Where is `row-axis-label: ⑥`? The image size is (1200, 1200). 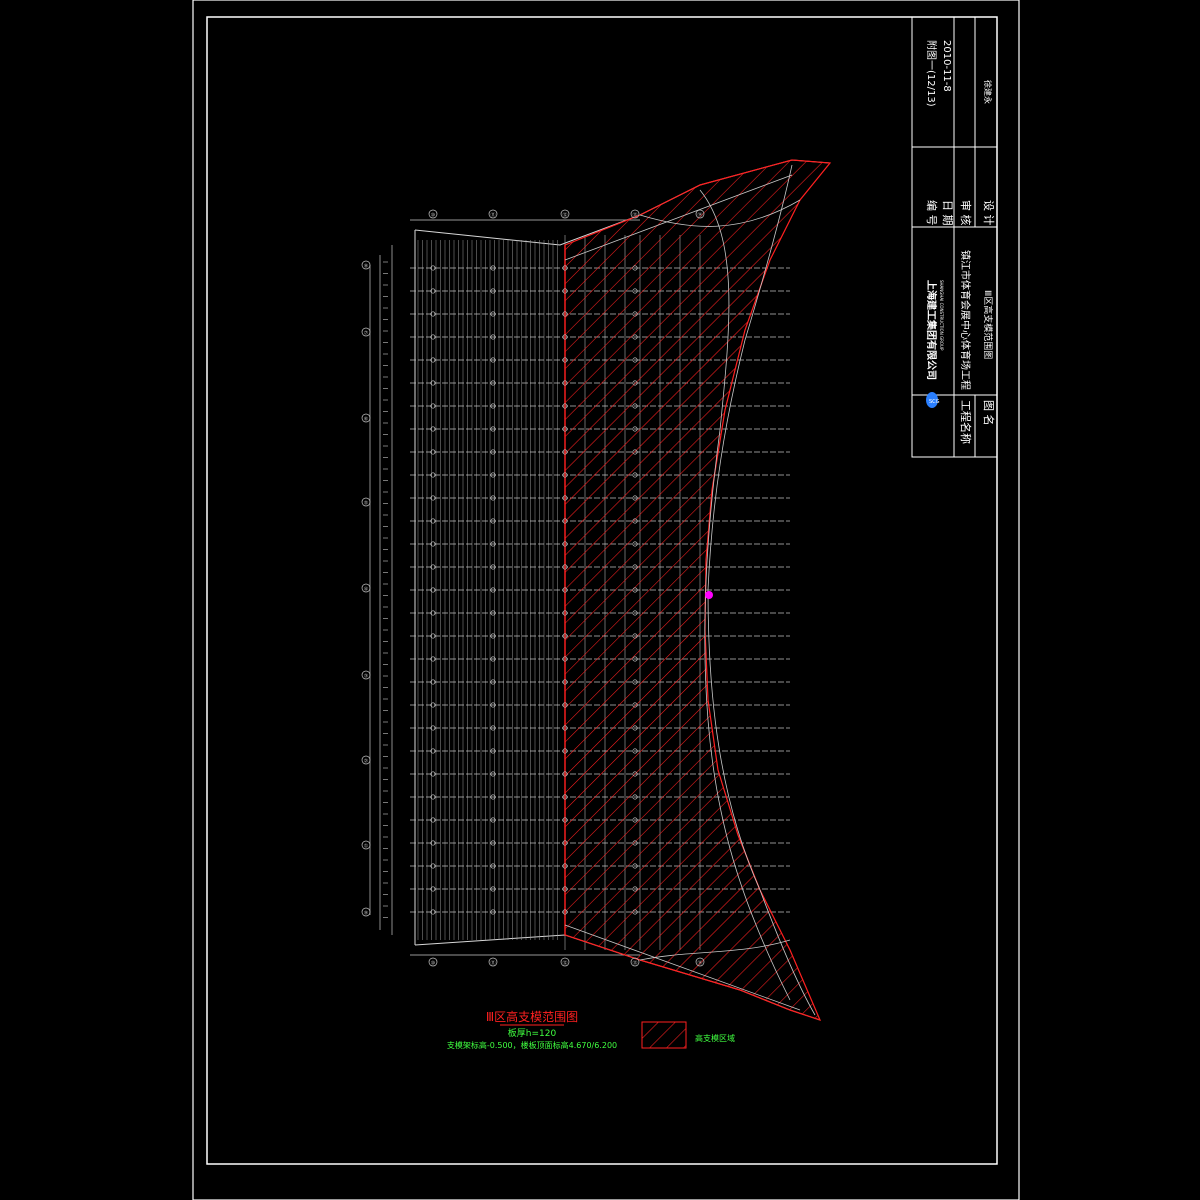
row-axis-label: ⑥ is located at coordinates (366, 420).